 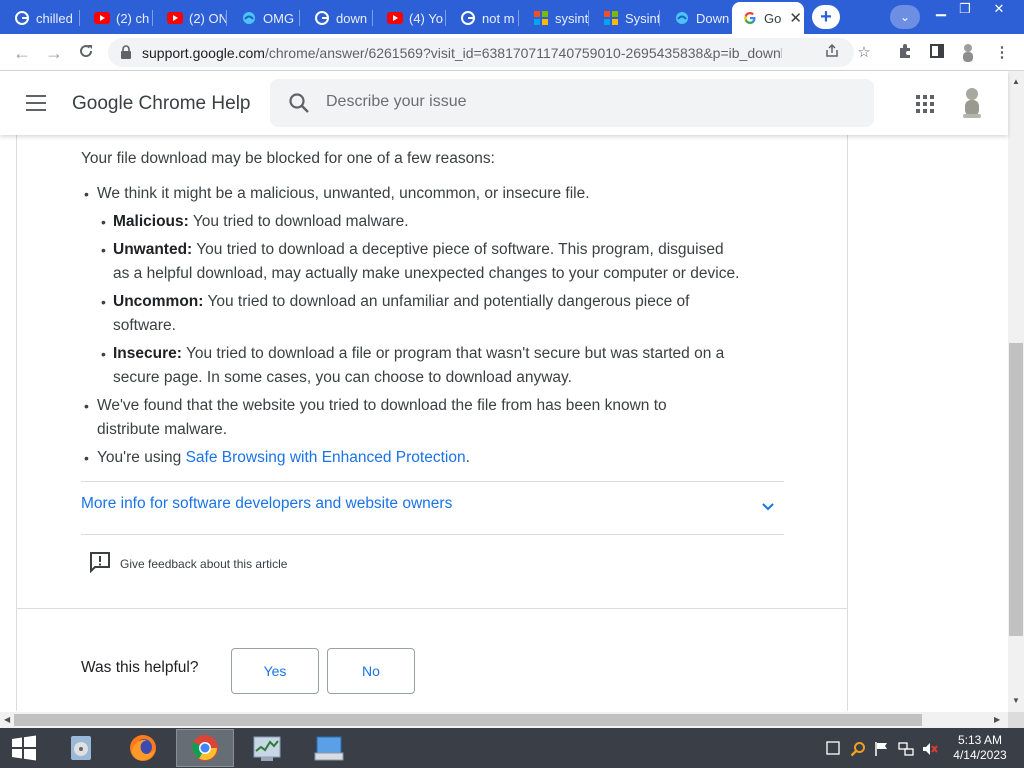 I want to click on horizontal-scroll-thumb, so click(x=468, y=720).